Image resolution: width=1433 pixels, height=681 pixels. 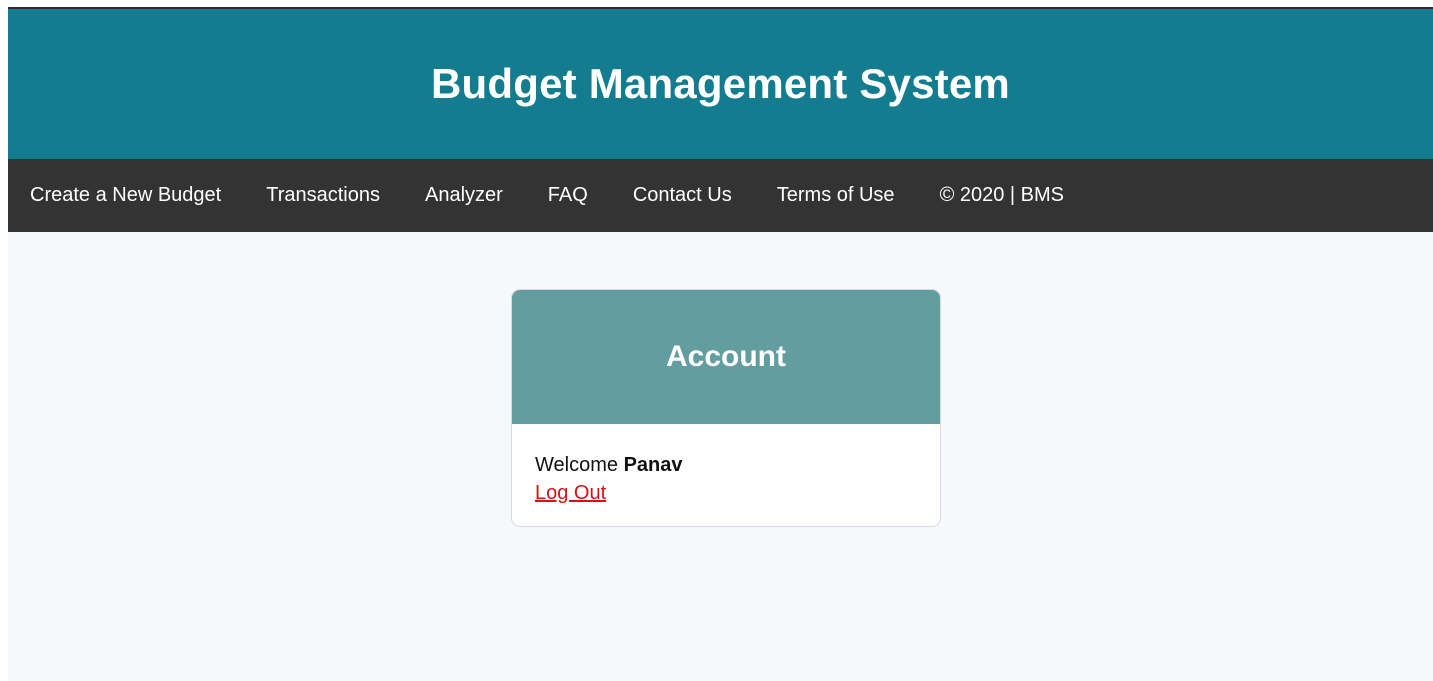 What do you see at coordinates (323, 195) in the screenshot?
I see `nav-transactions: Transactions` at bounding box center [323, 195].